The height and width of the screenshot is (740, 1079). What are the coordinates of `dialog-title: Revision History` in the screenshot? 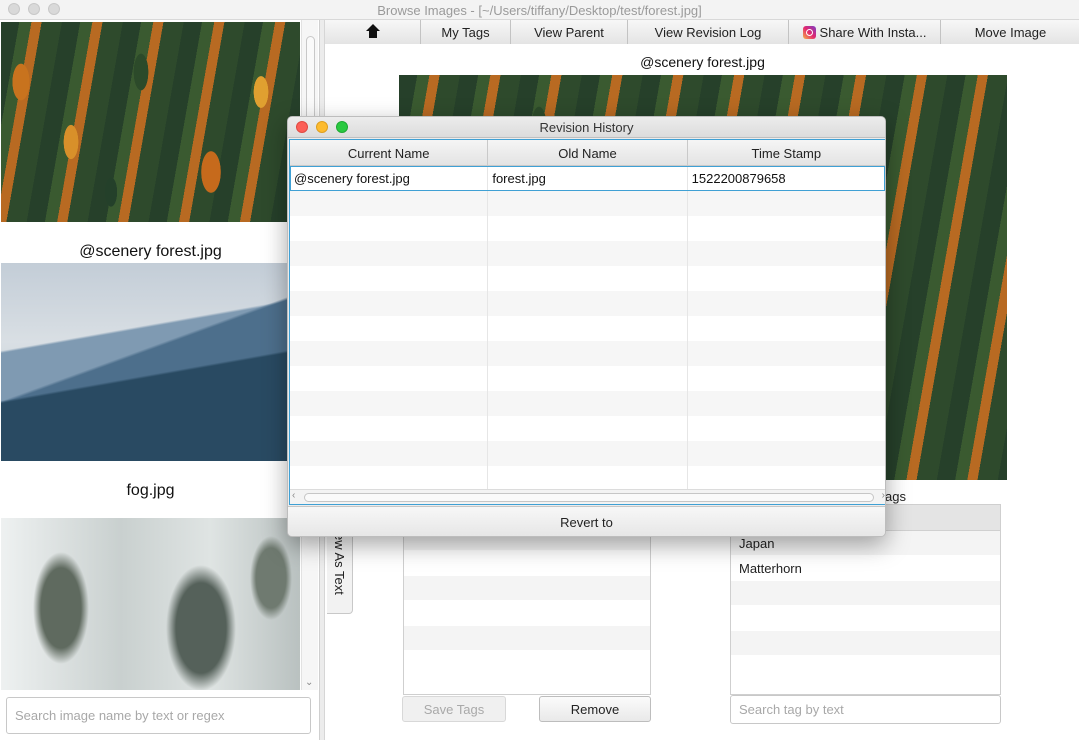 It's located at (586, 127).